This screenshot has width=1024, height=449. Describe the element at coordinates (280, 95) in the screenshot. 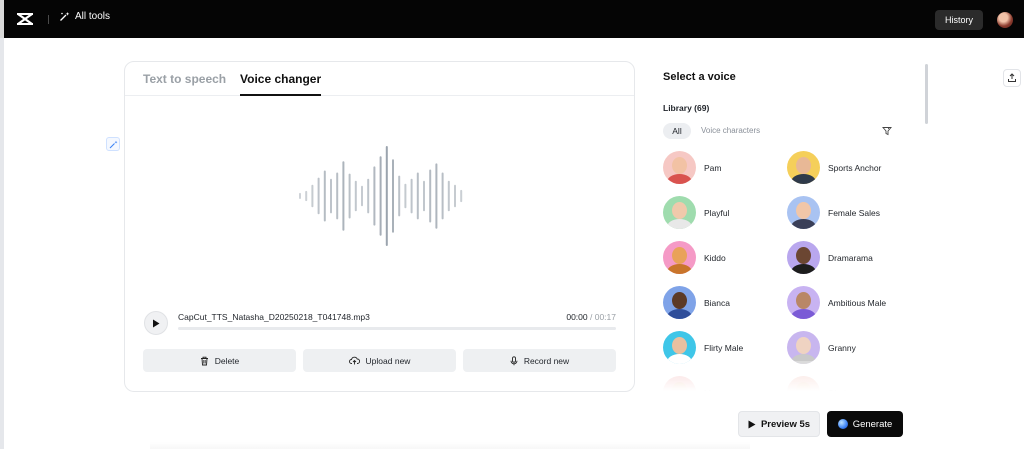

I see `active-tab-indicator` at that location.